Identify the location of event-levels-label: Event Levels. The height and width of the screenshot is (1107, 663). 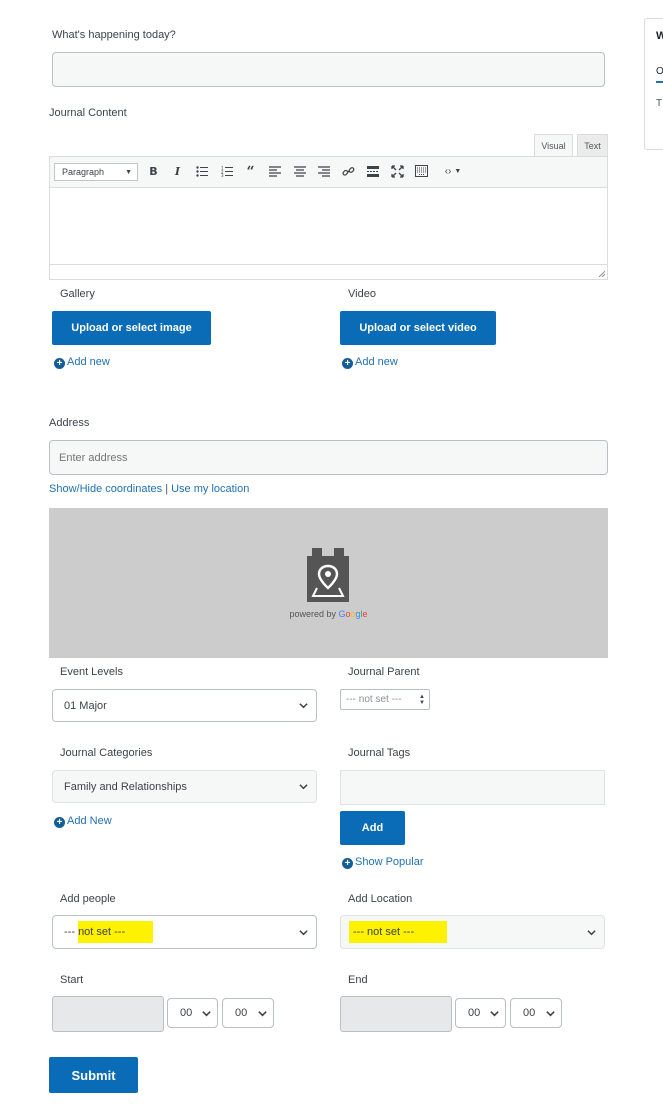
(91, 672).